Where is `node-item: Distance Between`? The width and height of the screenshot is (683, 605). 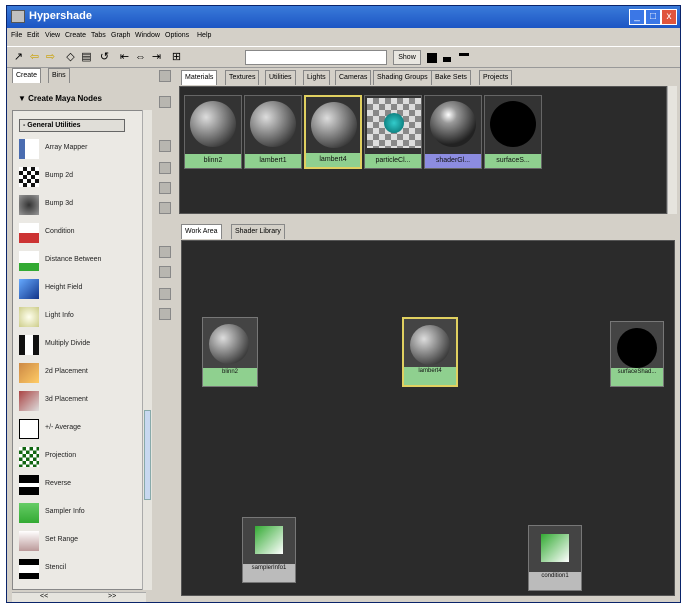
node-item: Distance Between is located at coordinates (77, 262).